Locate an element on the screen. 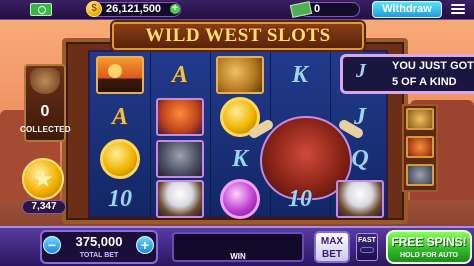 The height and width of the screenshot is (266, 474). increase-bet-button: + is located at coordinates (145, 245).